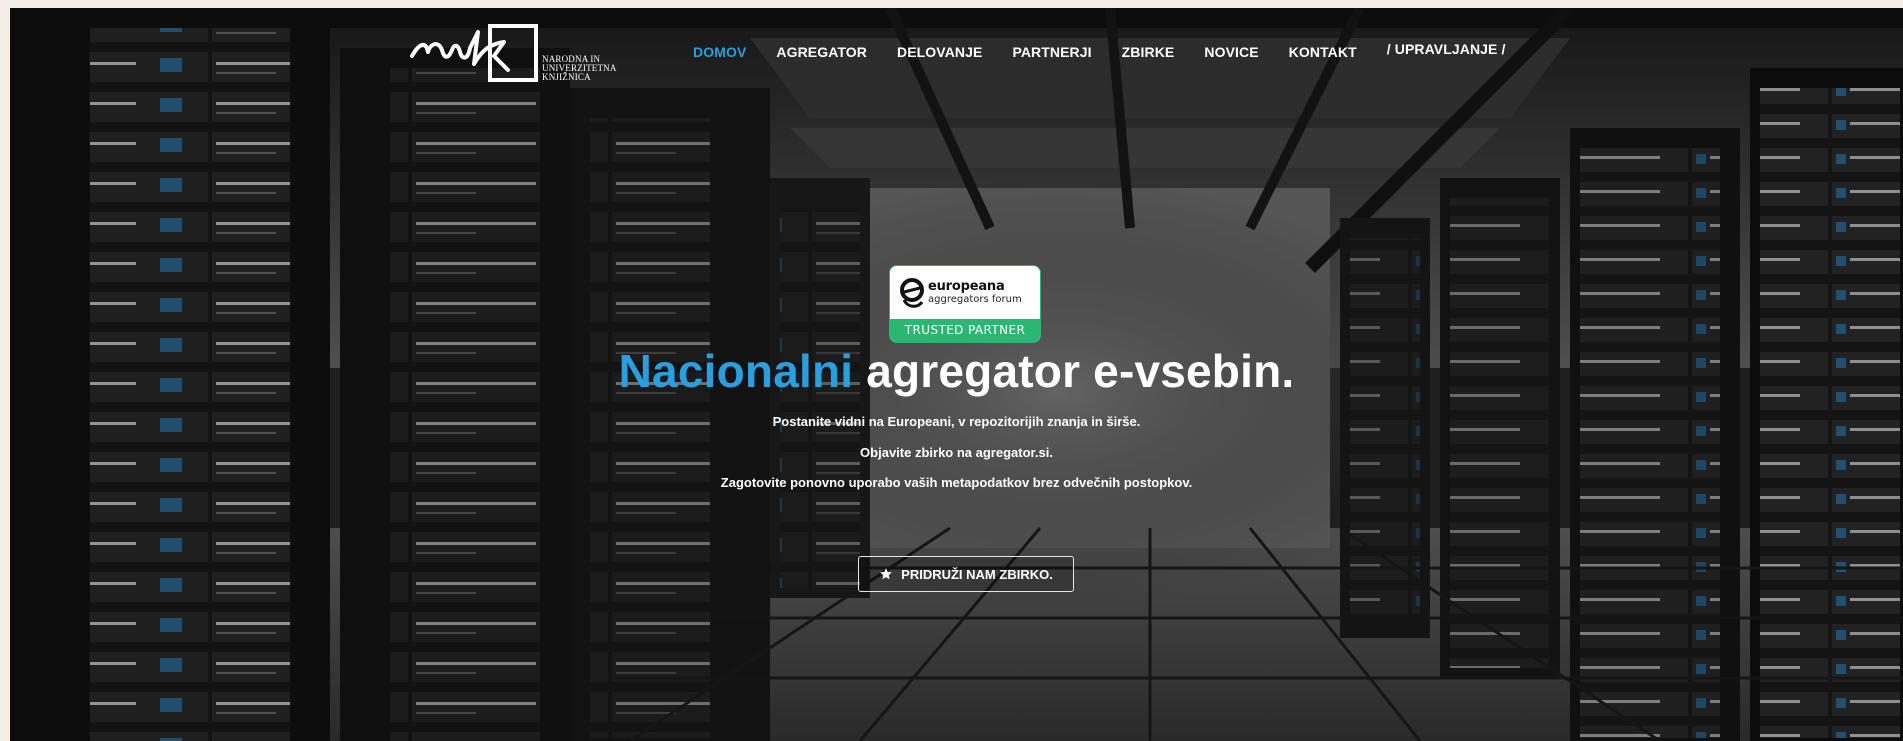 The image size is (1903, 741). I want to click on badge-subtitle: aggregators forum, so click(975, 299).